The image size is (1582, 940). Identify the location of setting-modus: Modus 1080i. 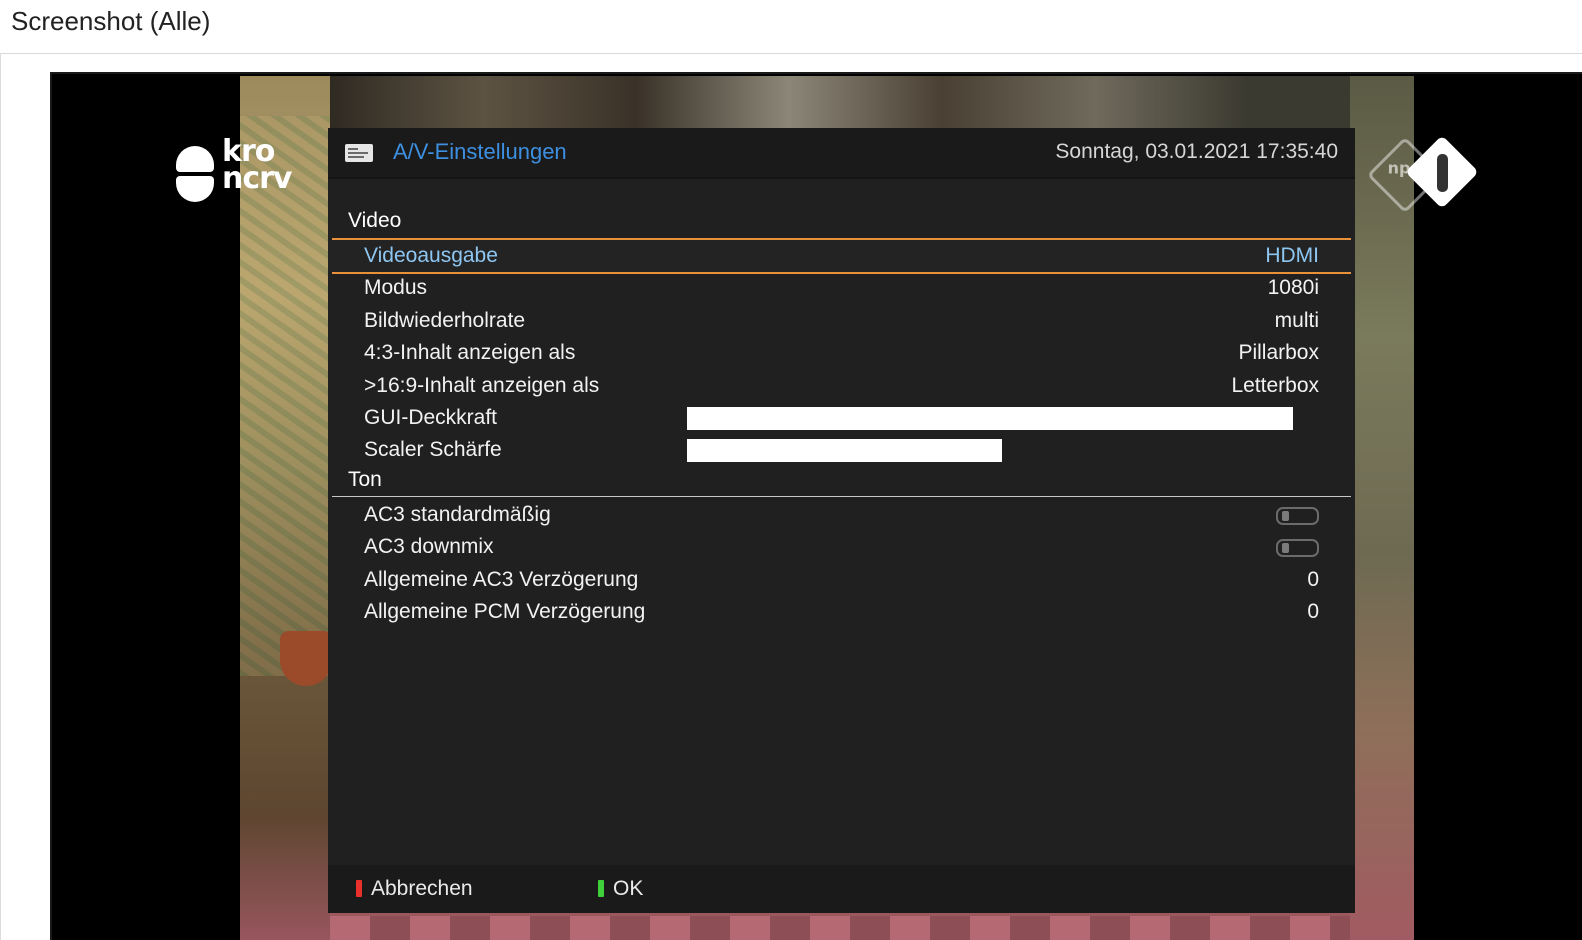
(841, 288).